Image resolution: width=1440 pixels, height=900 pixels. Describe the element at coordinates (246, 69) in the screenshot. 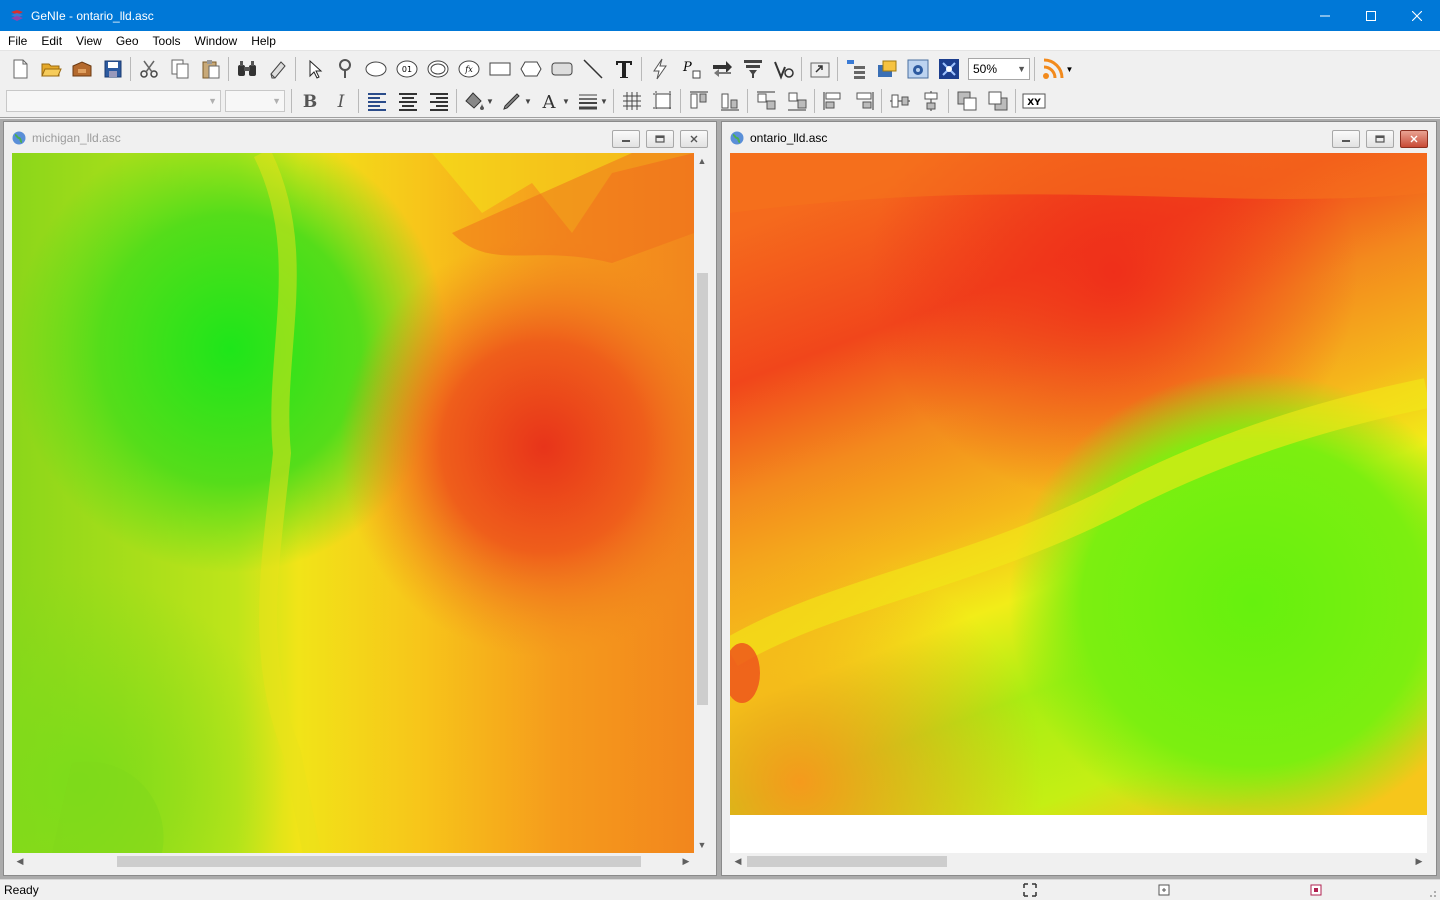

I see `find-button` at that location.